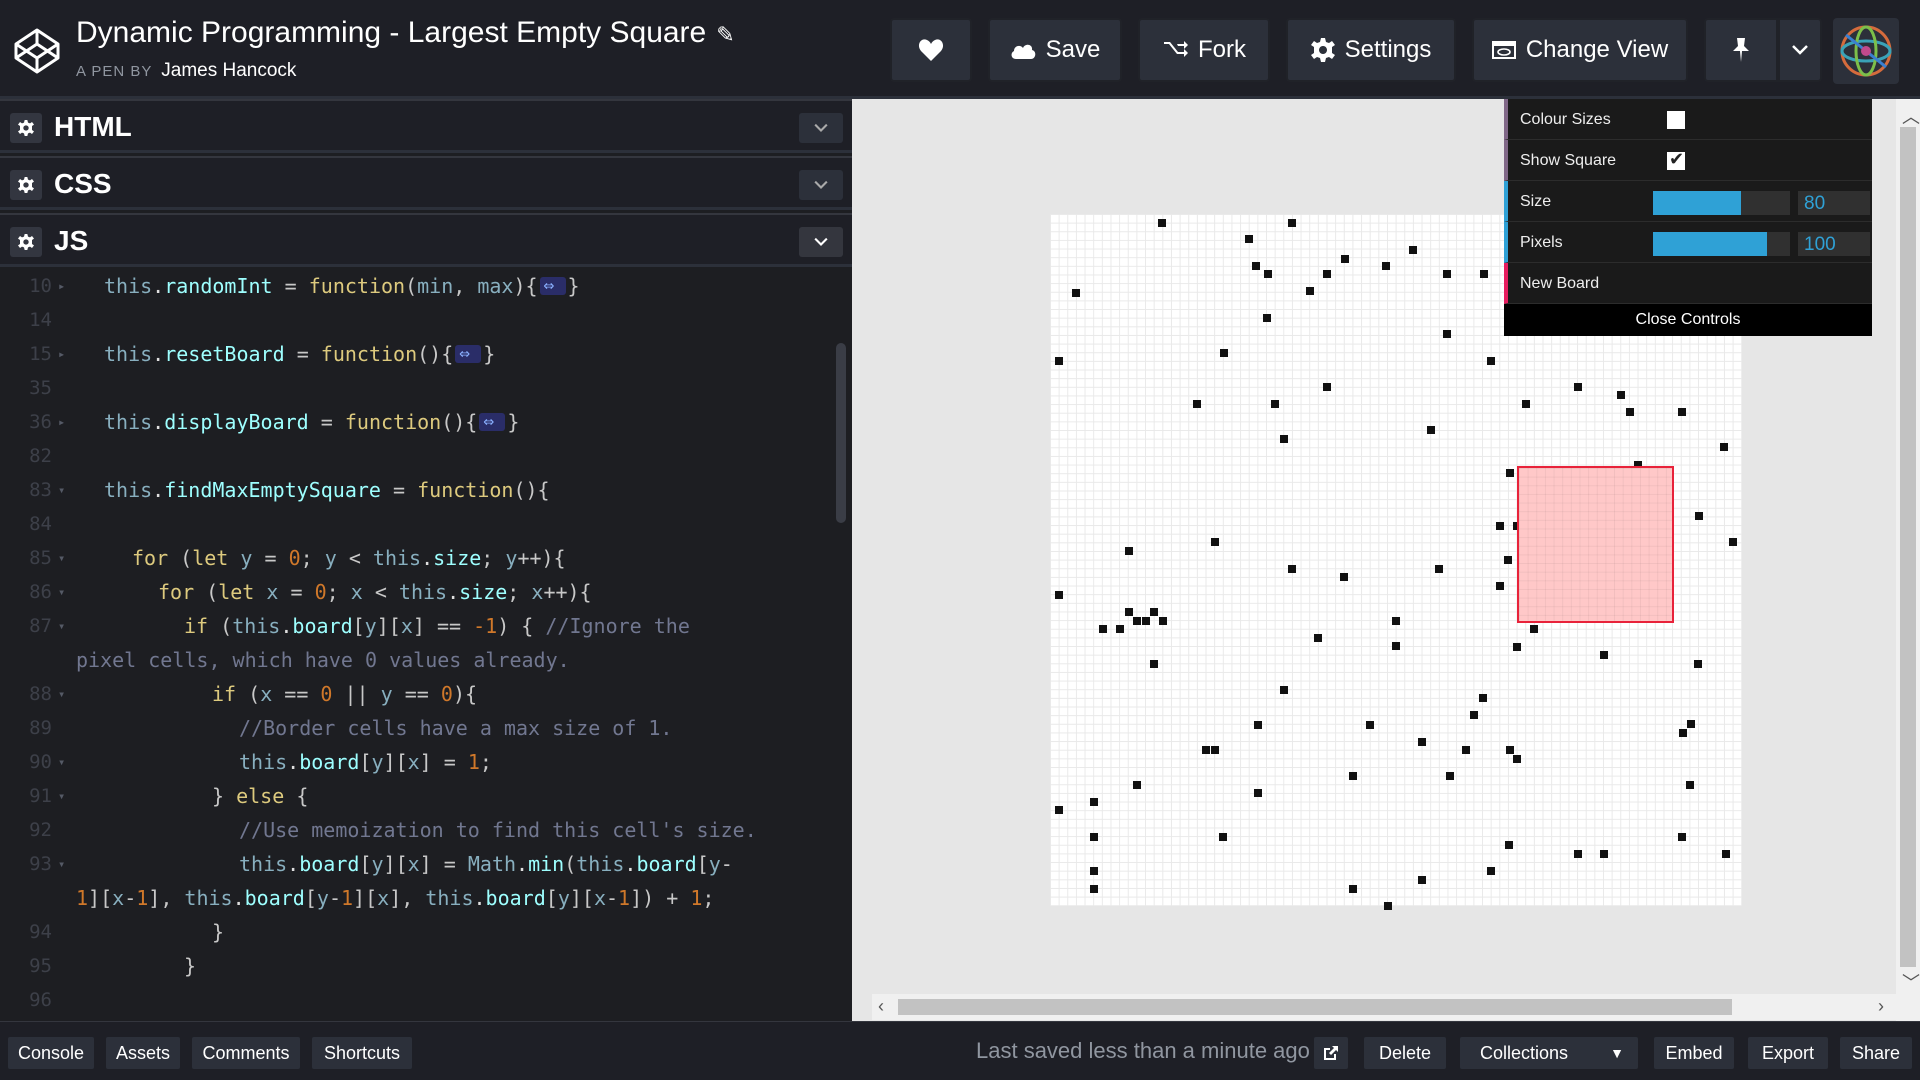  I want to click on css-panel-toggle, so click(821, 185).